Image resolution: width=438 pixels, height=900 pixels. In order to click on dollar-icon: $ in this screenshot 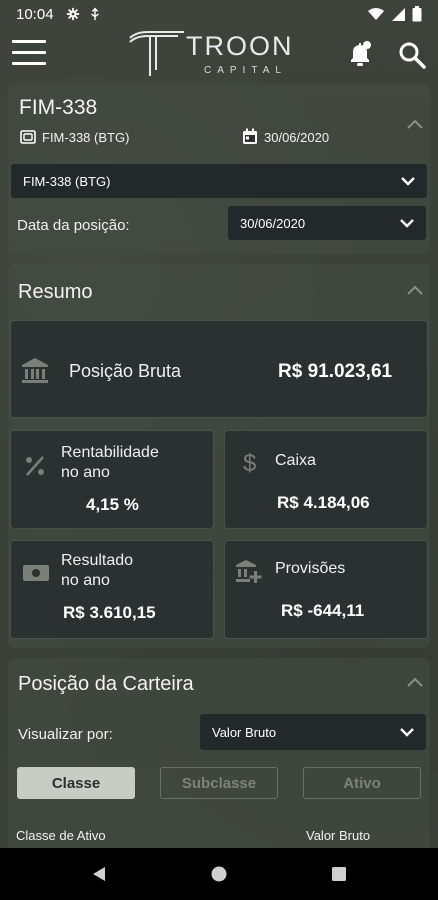, I will do `click(249, 463)`.